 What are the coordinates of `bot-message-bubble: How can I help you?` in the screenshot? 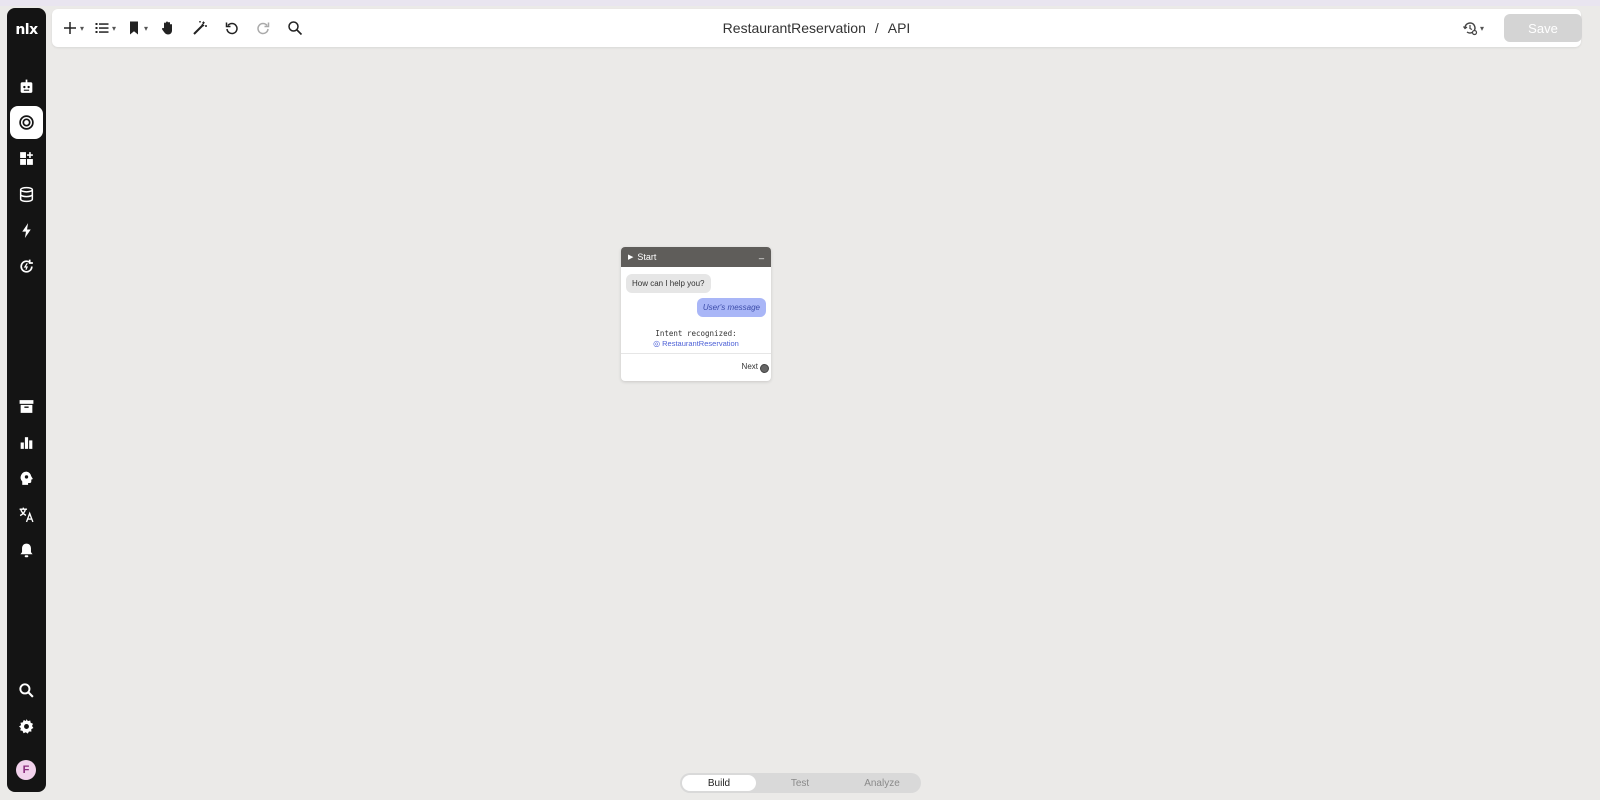 It's located at (668, 283).